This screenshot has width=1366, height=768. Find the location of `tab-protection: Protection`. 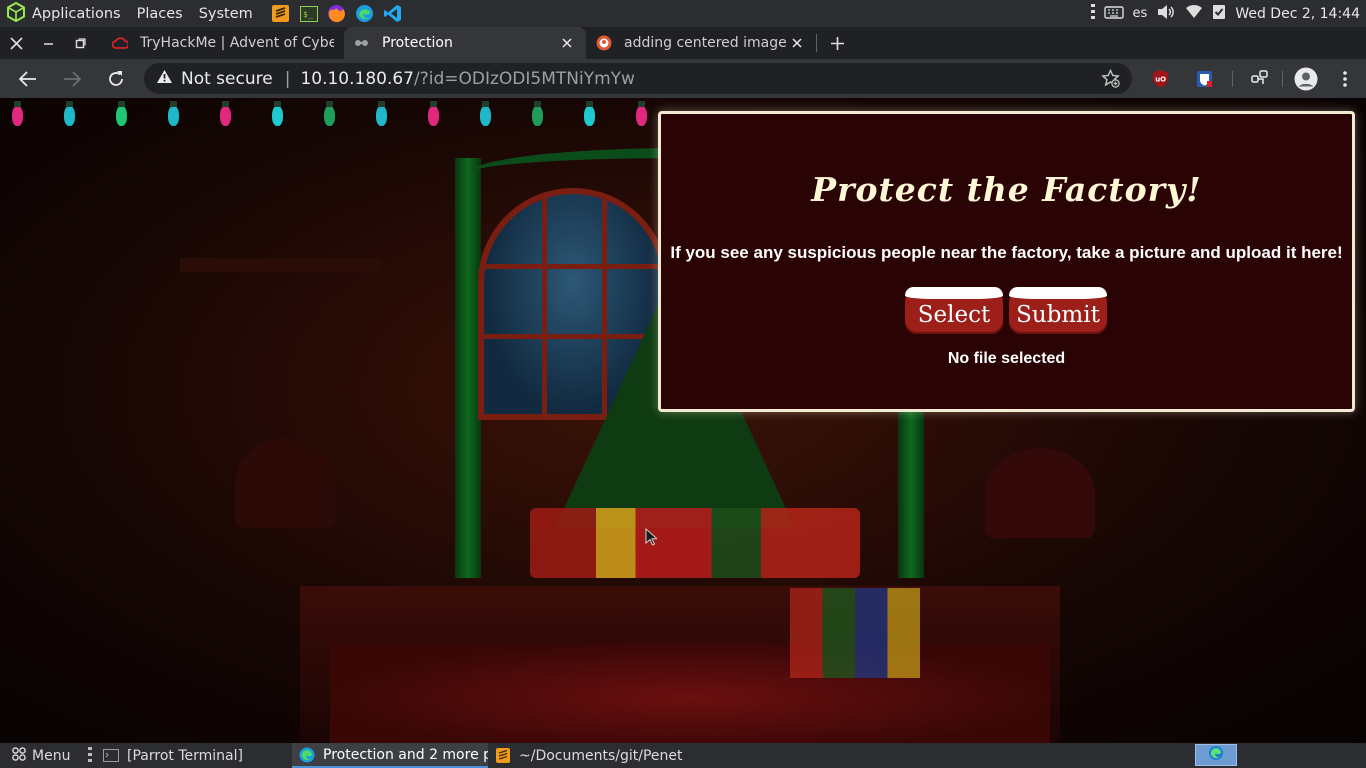

tab-protection: Protection is located at coordinates (465, 43).